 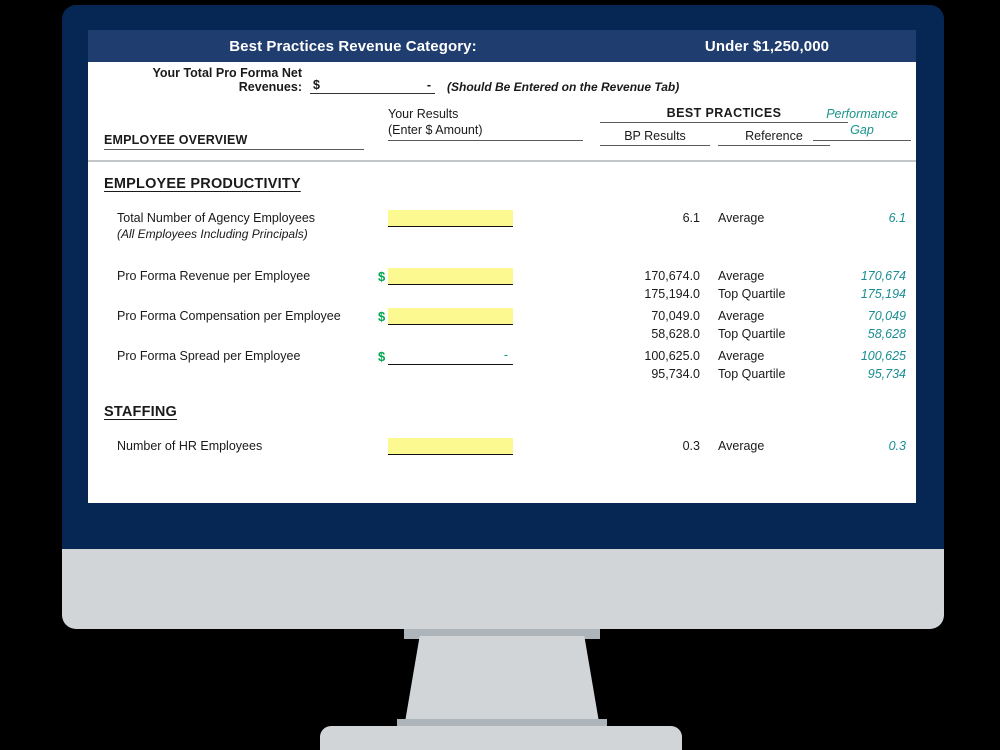 What do you see at coordinates (141, 411) in the screenshot?
I see `section-heading: STAFFING` at bounding box center [141, 411].